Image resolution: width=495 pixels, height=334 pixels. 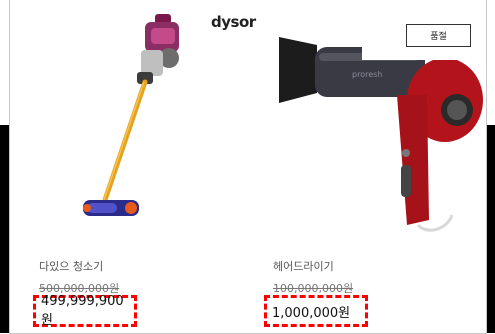 I want to click on original-price-hair-dryer: 100,000,000원, so click(x=313, y=288).